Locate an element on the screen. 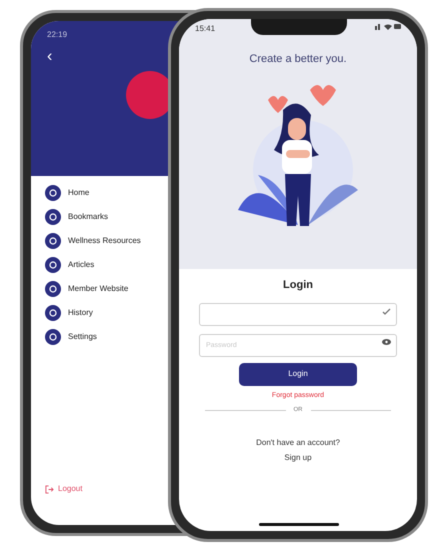 The image size is (434, 549). menu-item: Wellness Resources is located at coordinates (93, 241).